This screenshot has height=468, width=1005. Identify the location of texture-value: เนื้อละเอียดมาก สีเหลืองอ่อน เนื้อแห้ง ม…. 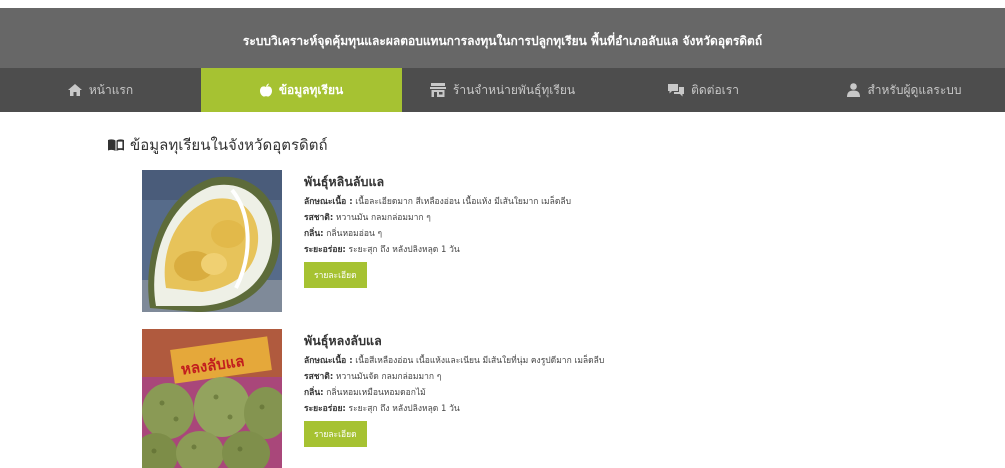
(463, 202).